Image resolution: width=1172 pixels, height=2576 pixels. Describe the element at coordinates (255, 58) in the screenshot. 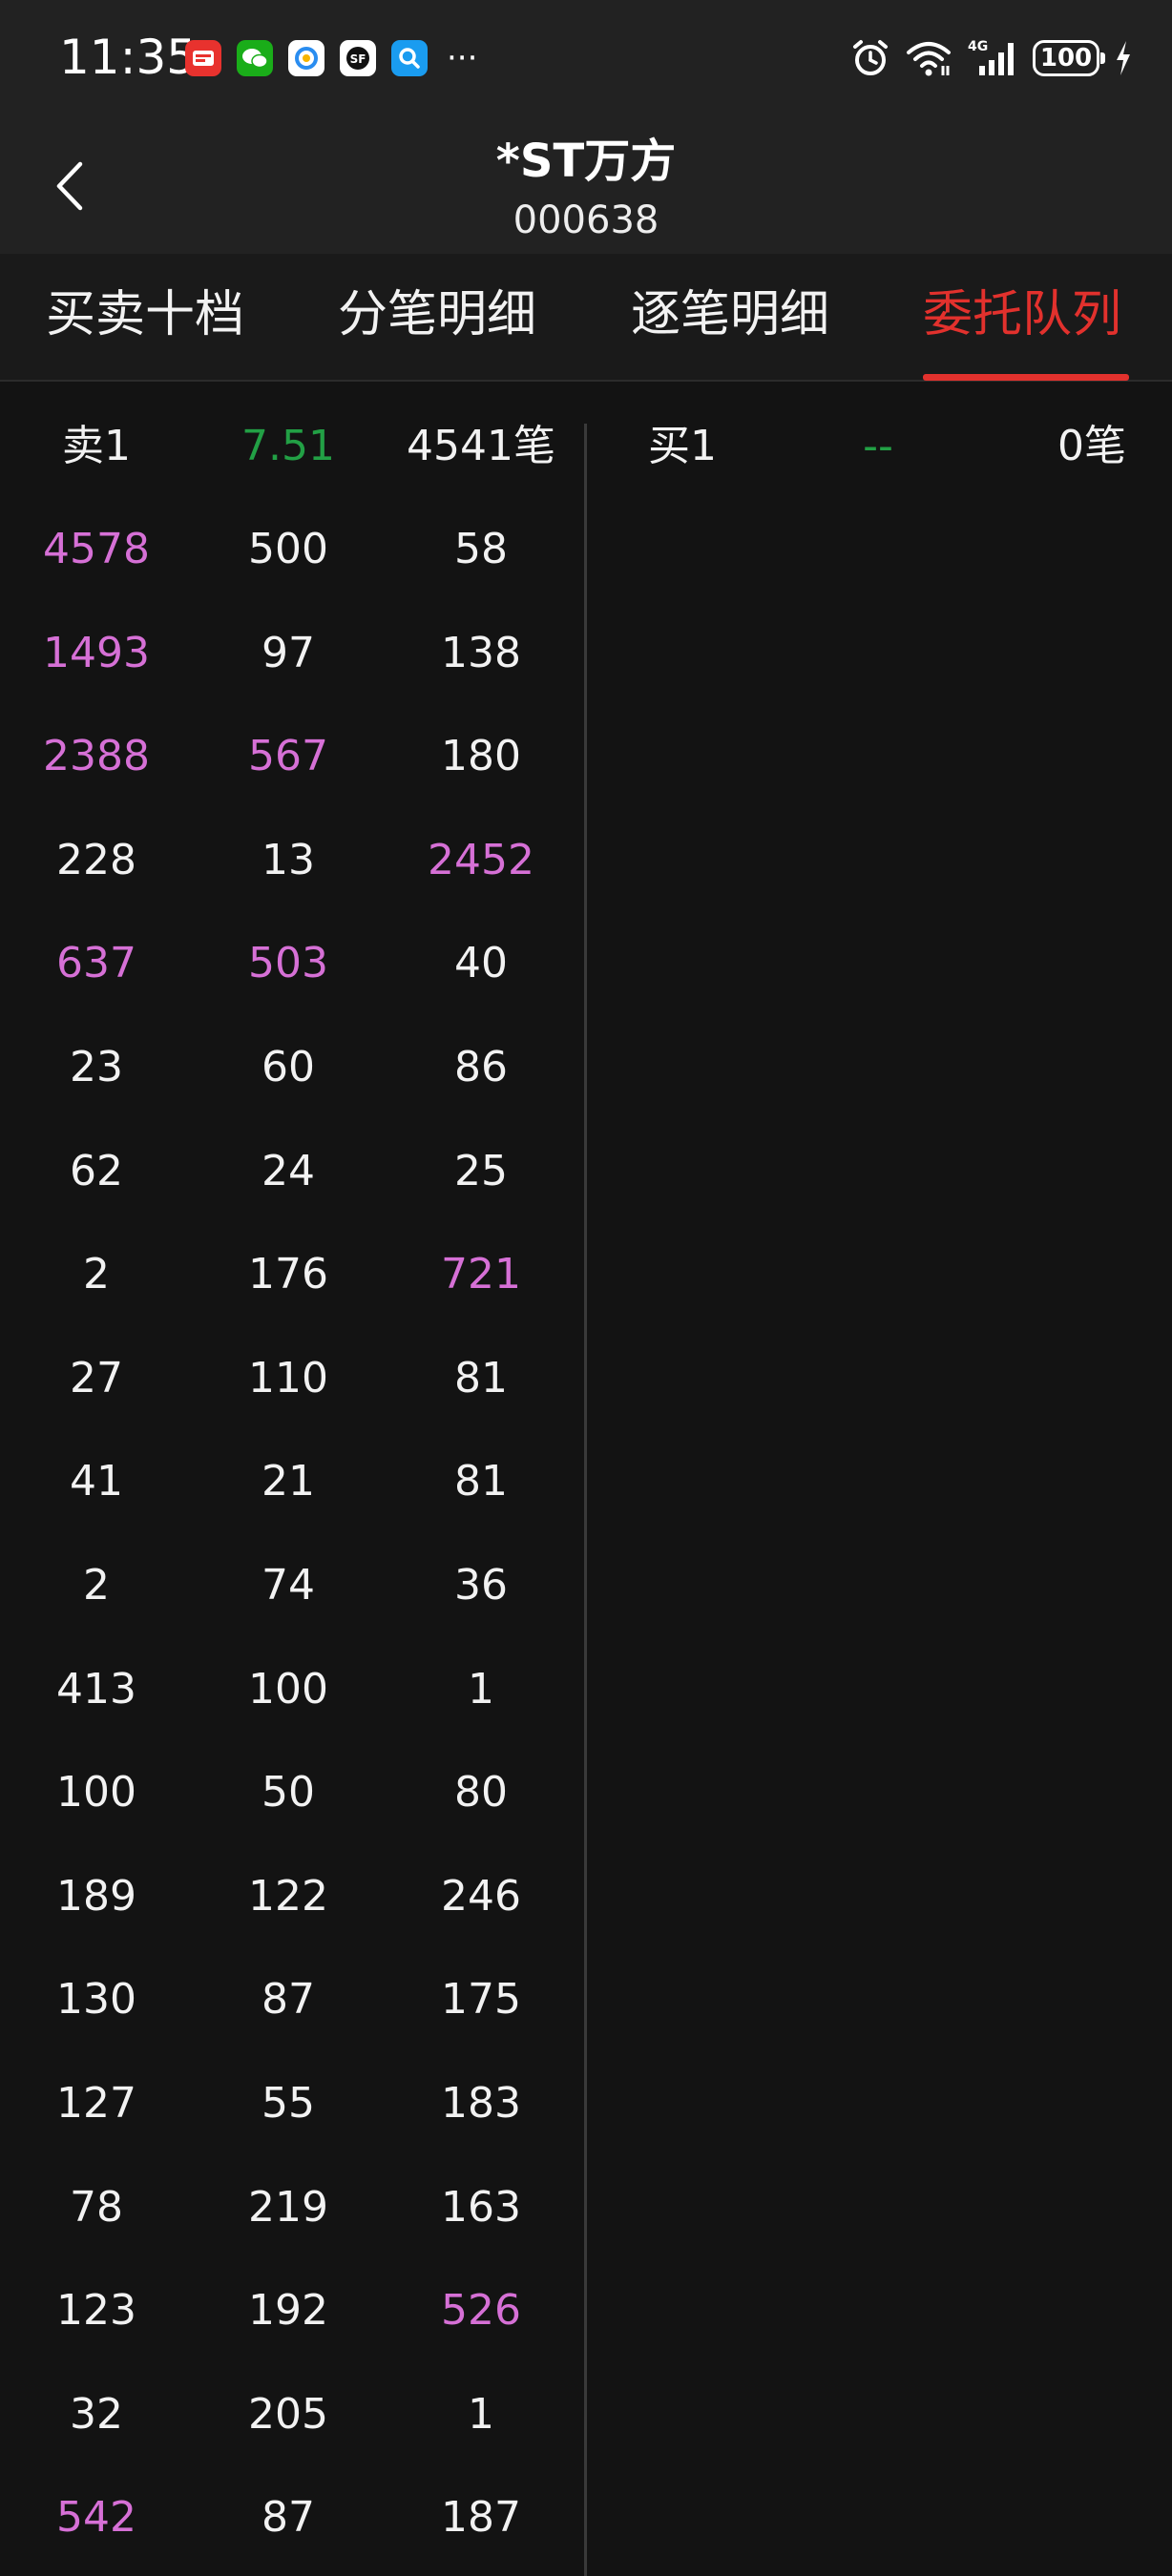

I see `wechat-icon` at that location.